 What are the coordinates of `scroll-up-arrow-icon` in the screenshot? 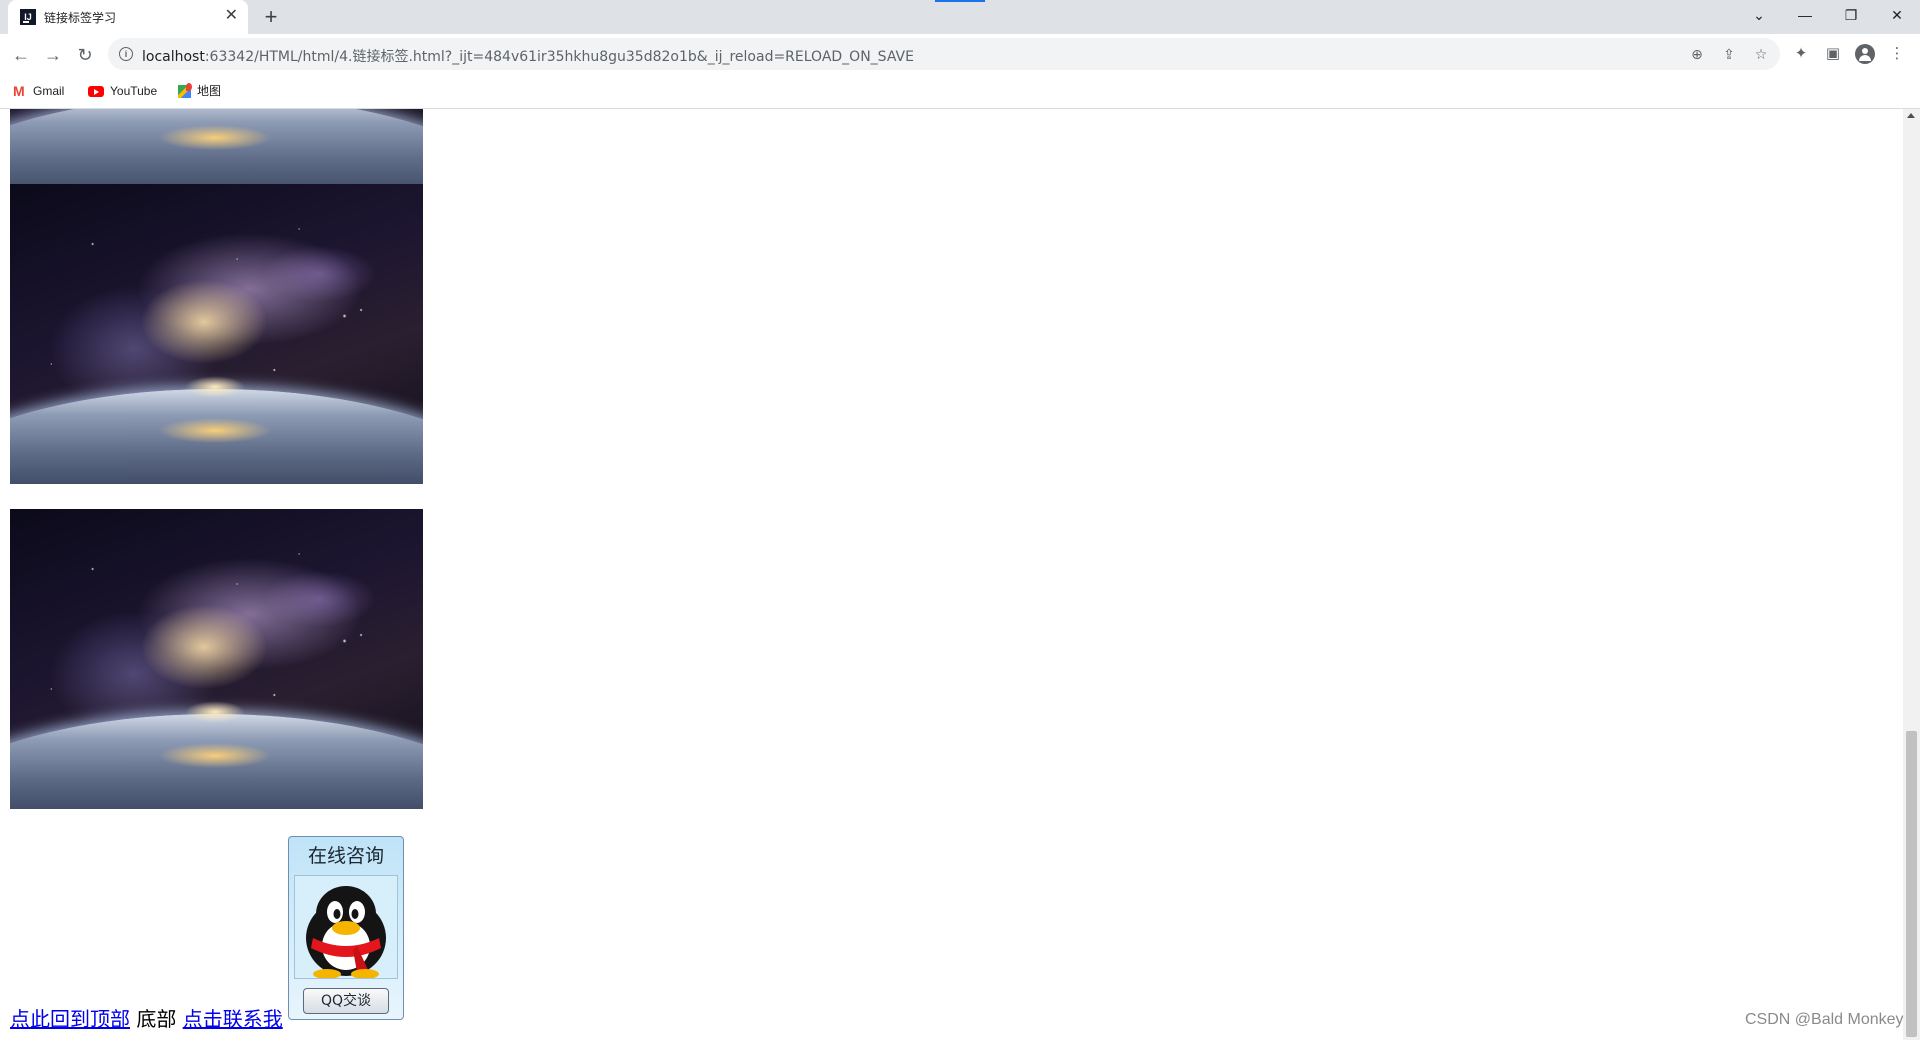 It's located at (1911, 115).